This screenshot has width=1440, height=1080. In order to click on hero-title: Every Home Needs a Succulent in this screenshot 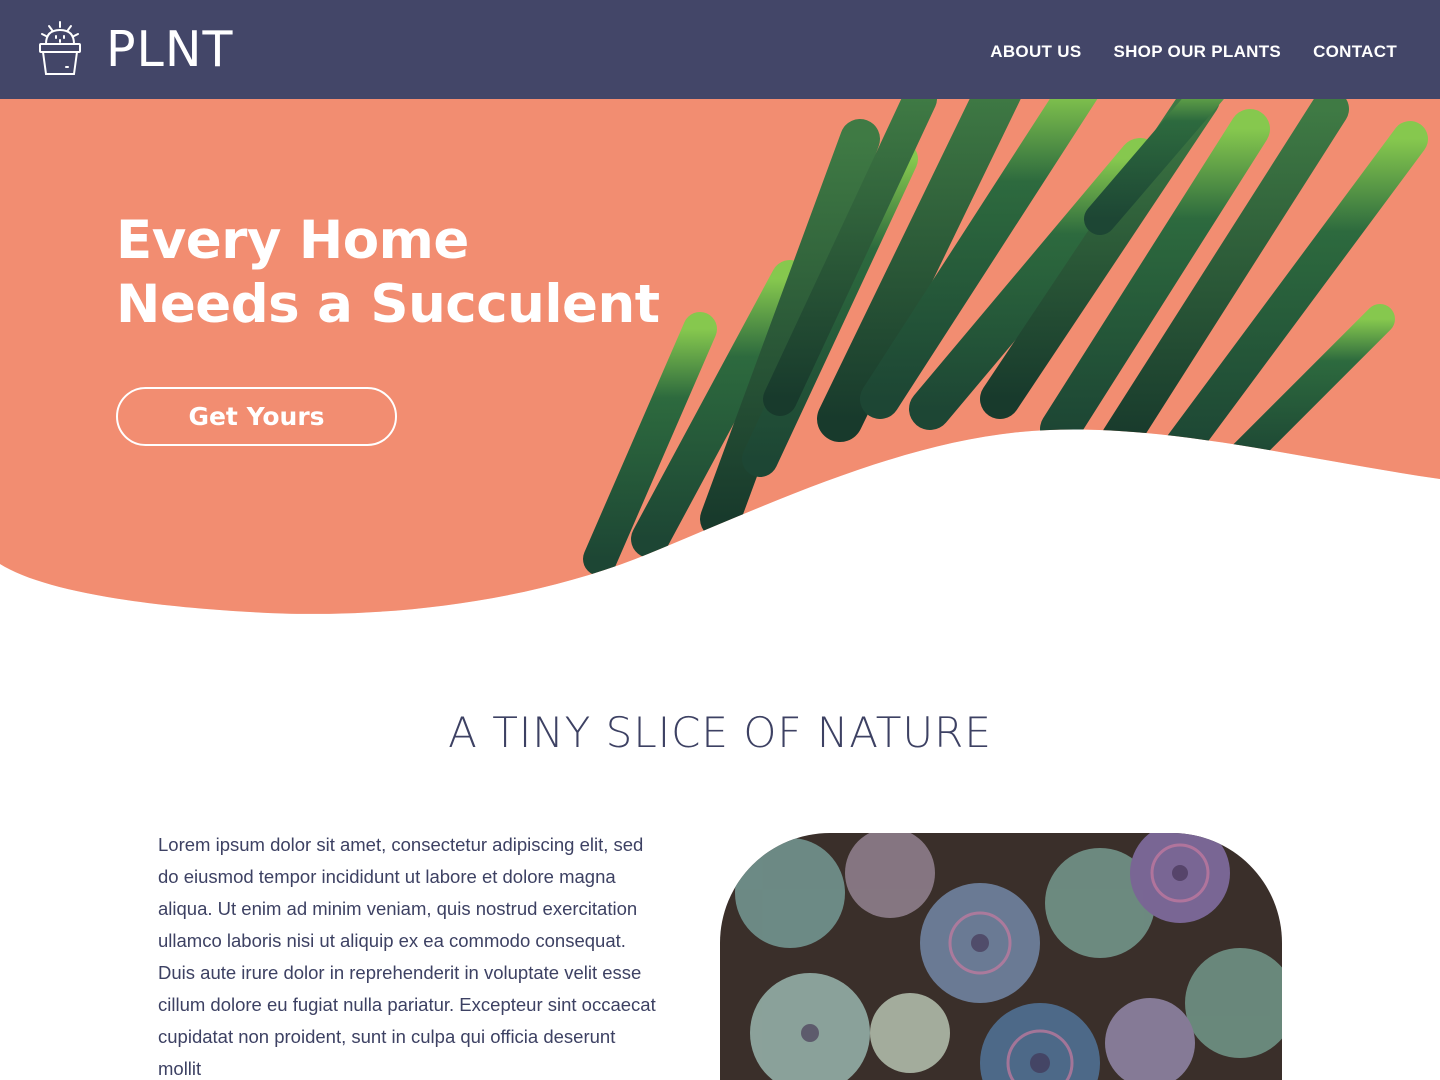, I will do `click(388, 273)`.